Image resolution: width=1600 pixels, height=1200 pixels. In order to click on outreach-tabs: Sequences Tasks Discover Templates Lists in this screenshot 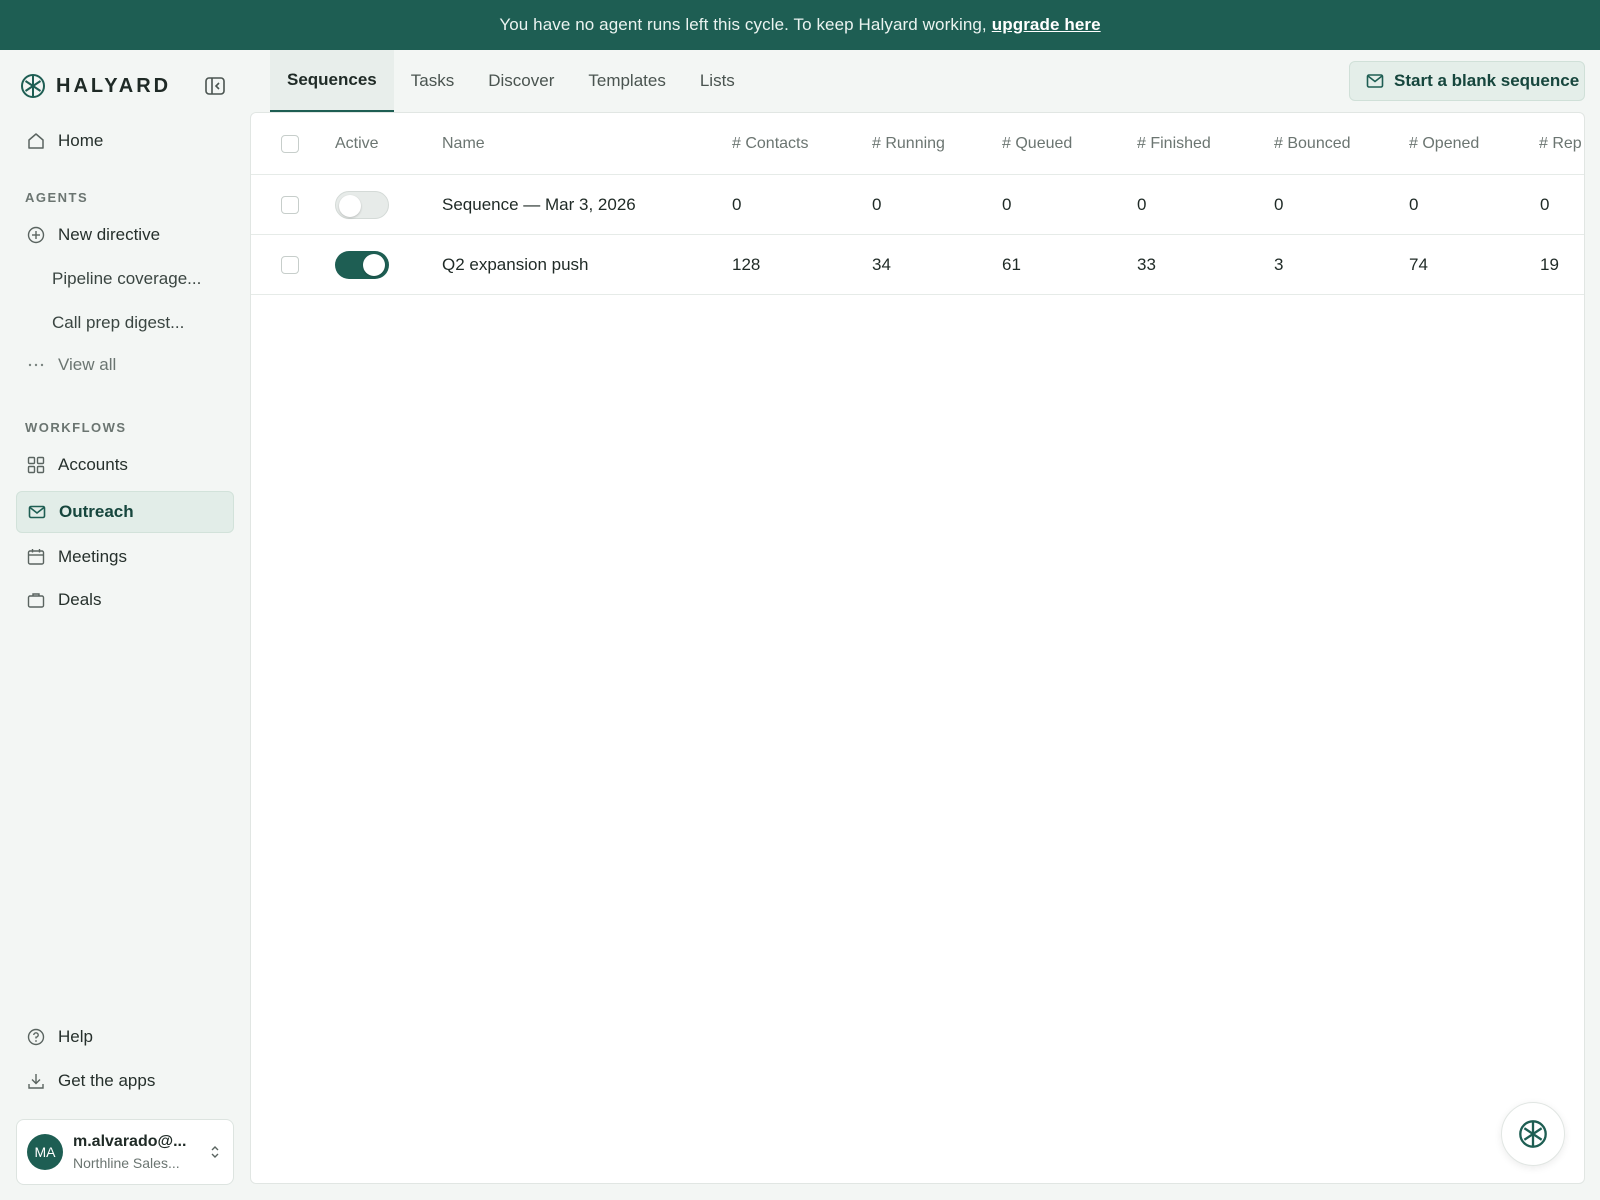, I will do `click(511, 81)`.